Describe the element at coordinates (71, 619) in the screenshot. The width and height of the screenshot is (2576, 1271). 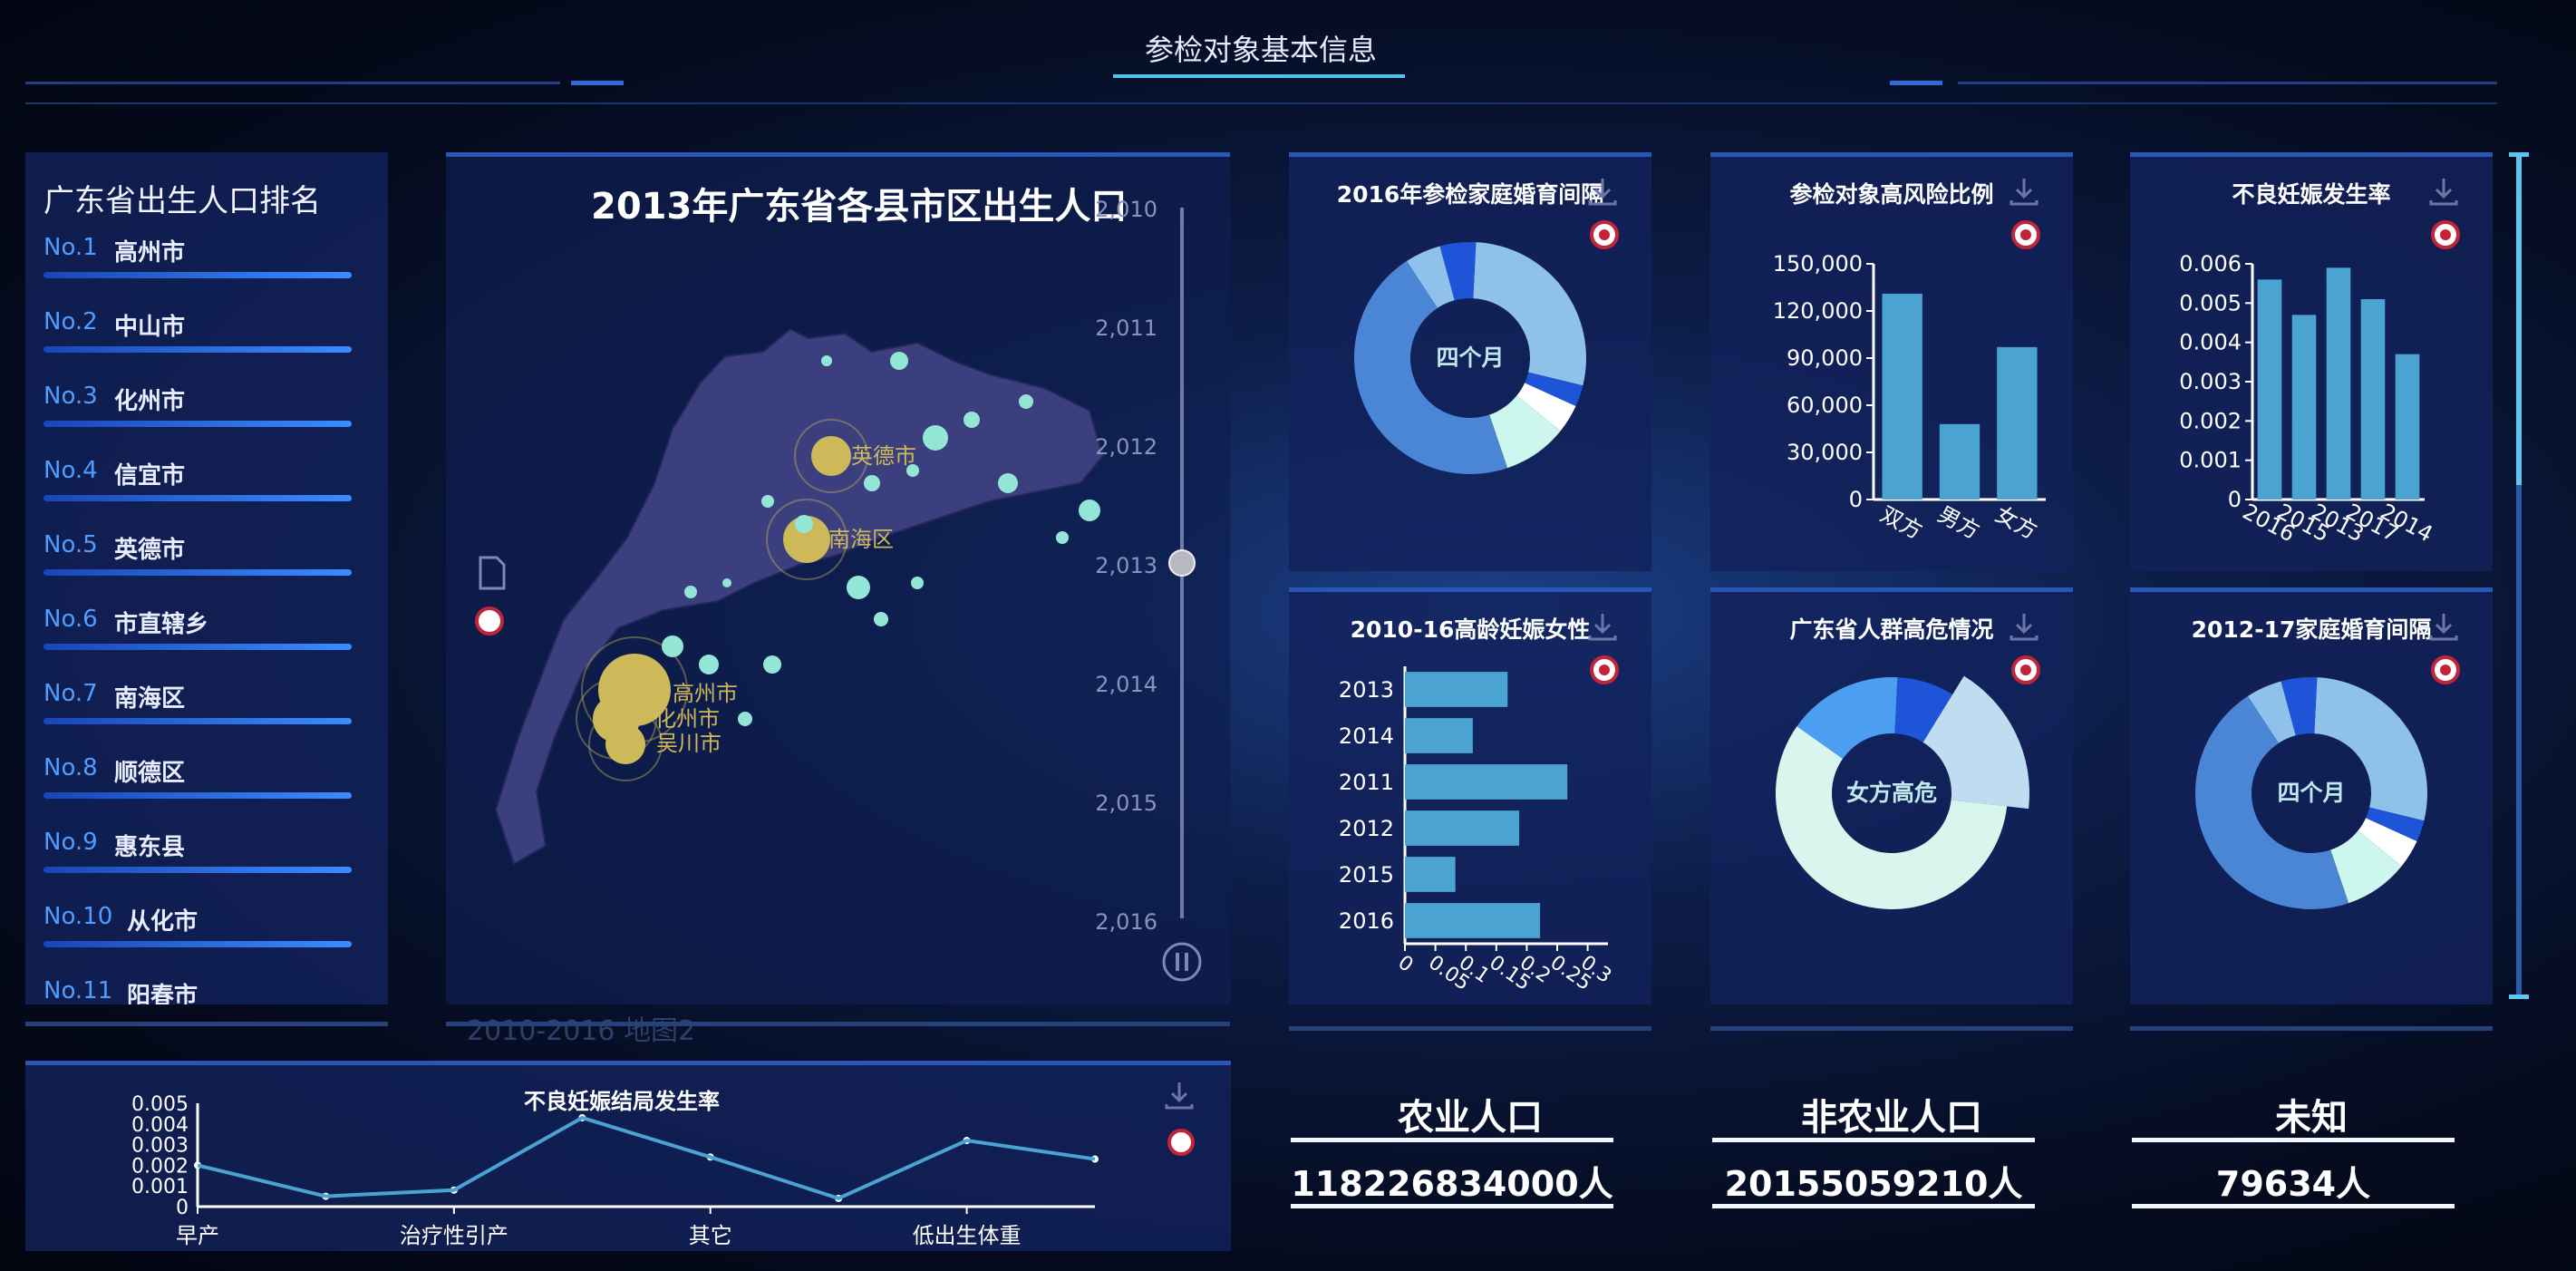
I see `rank-number: No.6` at that location.